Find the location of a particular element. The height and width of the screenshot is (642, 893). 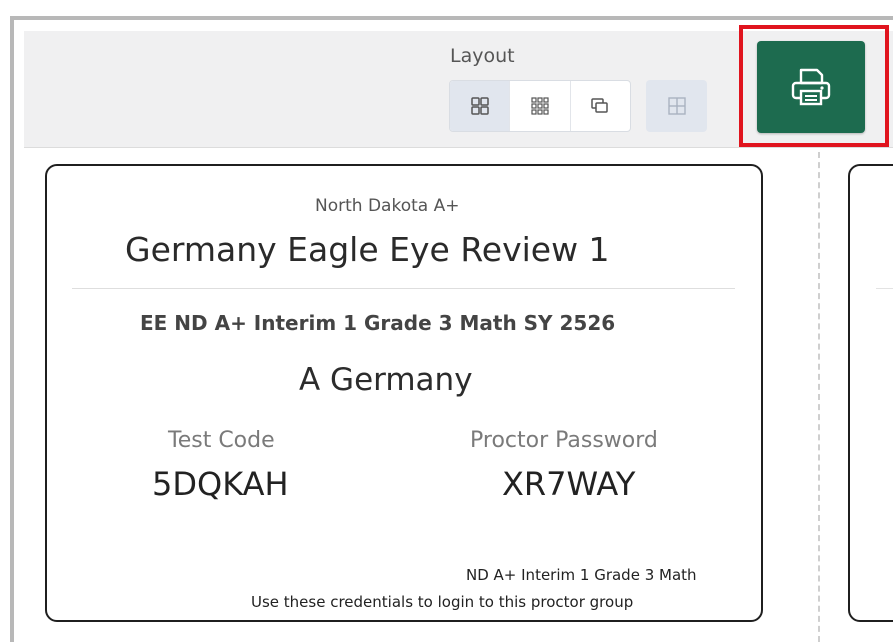

stacked-cards-icon is located at coordinates (600, 105).